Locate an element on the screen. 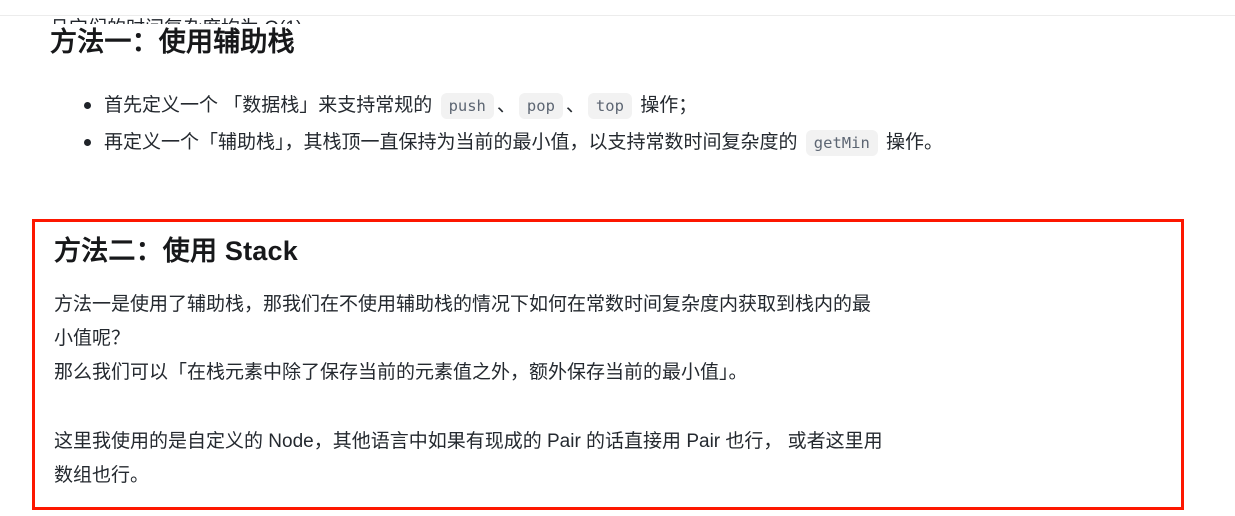  bullet-text-segment: 操作； is located at coordinates (666, 105).